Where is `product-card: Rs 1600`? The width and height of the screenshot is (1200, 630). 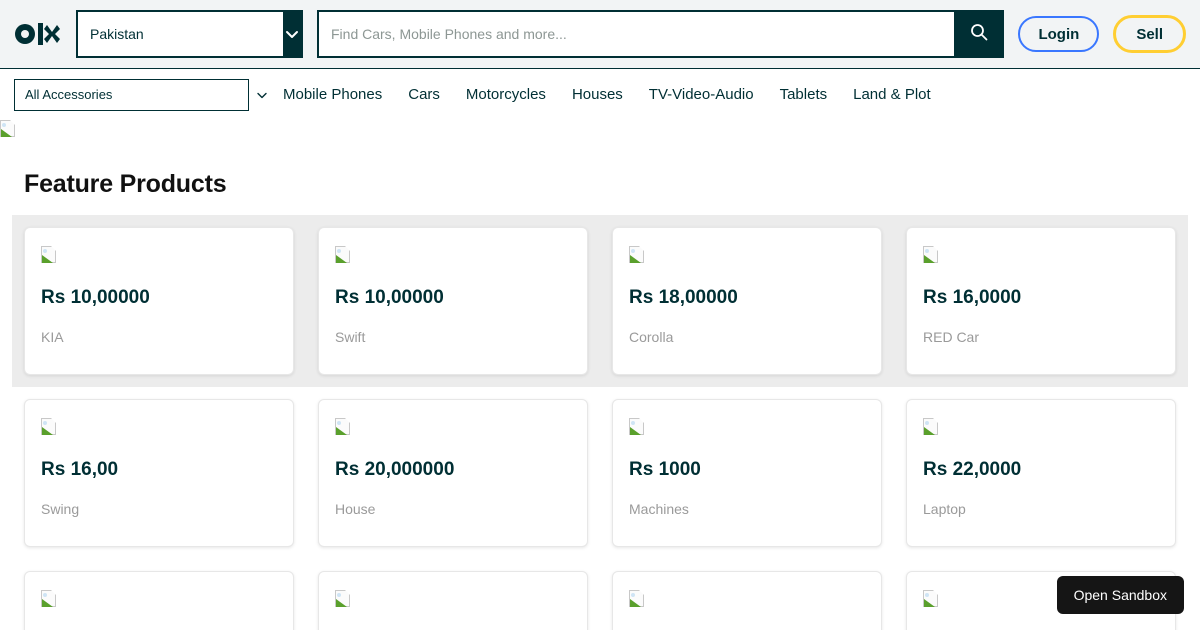
product-card: Rs 1600 is located at coordinates (159, 600).